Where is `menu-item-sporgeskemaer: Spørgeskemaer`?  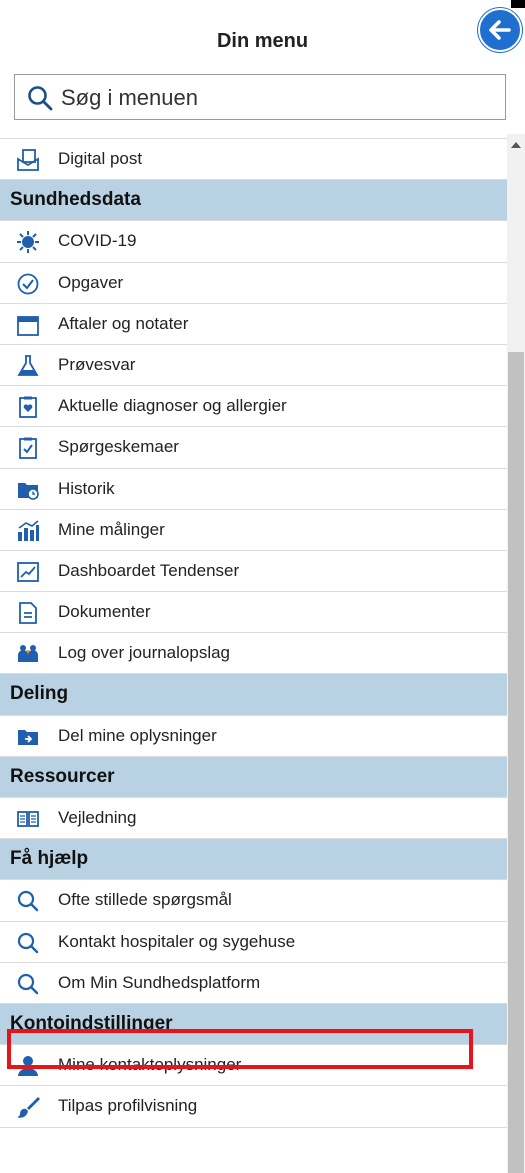
menu-item-sporgeskemaer: Spørgeskemaer is located at coordinates (253, 448).